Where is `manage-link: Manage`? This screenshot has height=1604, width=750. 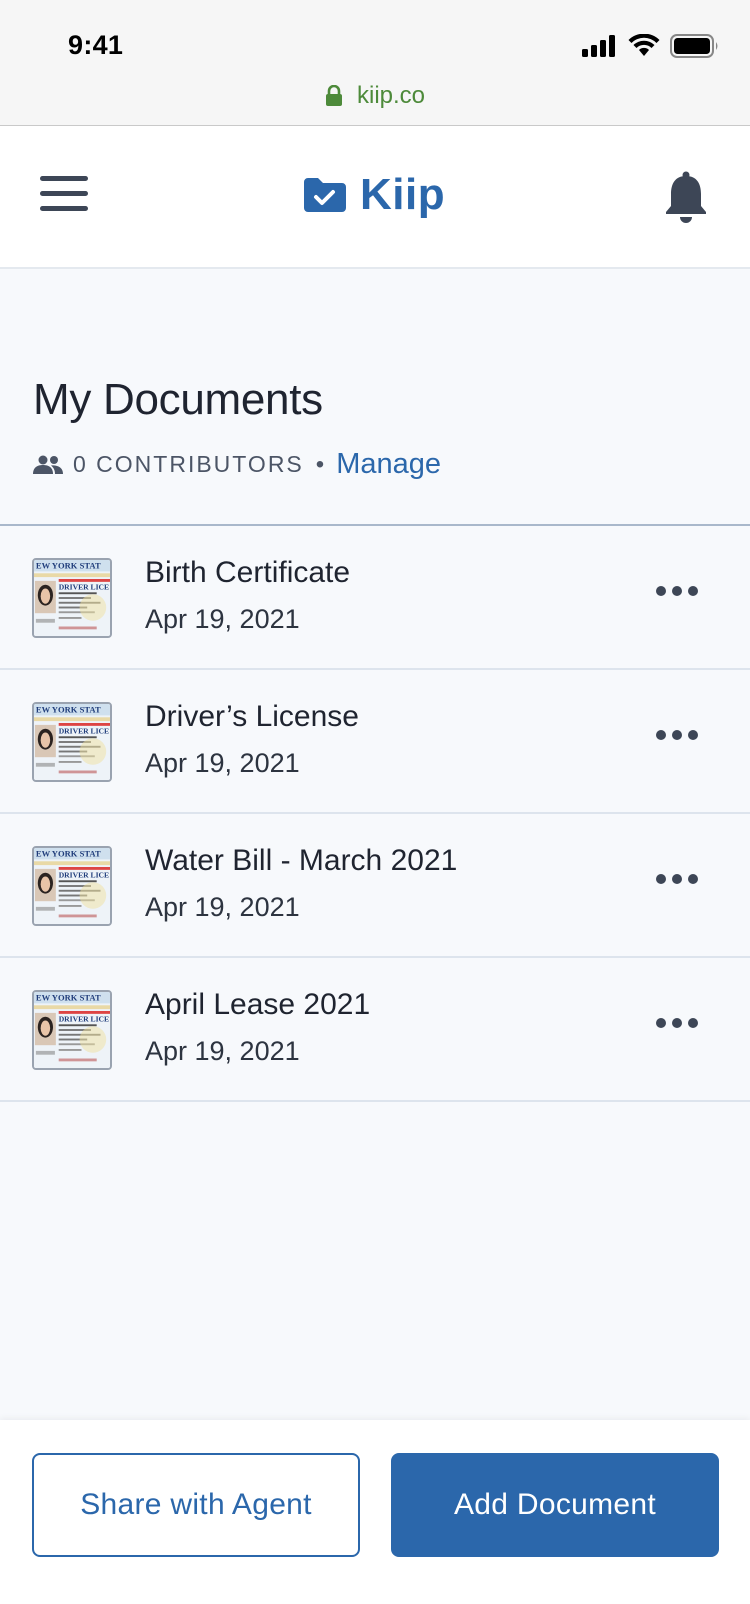 manage-link: Manage is located at coordinates (388, 464).